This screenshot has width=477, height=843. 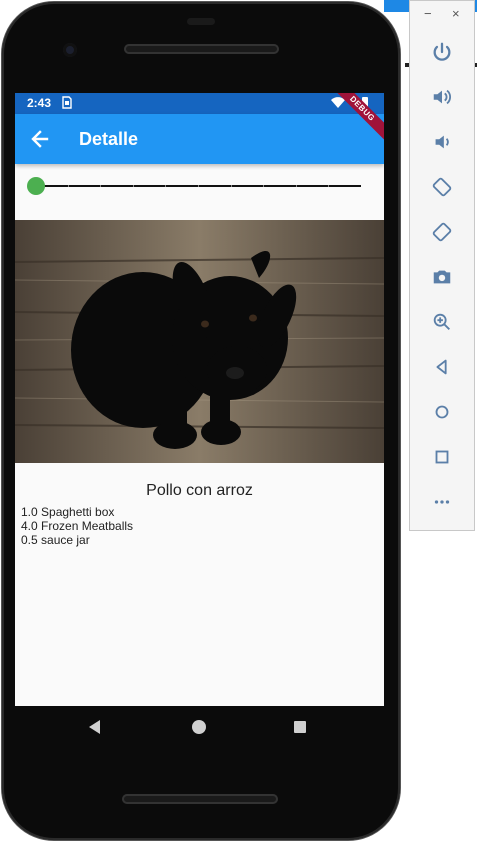 I want to click on front-camera, so click(x=70, y=50).